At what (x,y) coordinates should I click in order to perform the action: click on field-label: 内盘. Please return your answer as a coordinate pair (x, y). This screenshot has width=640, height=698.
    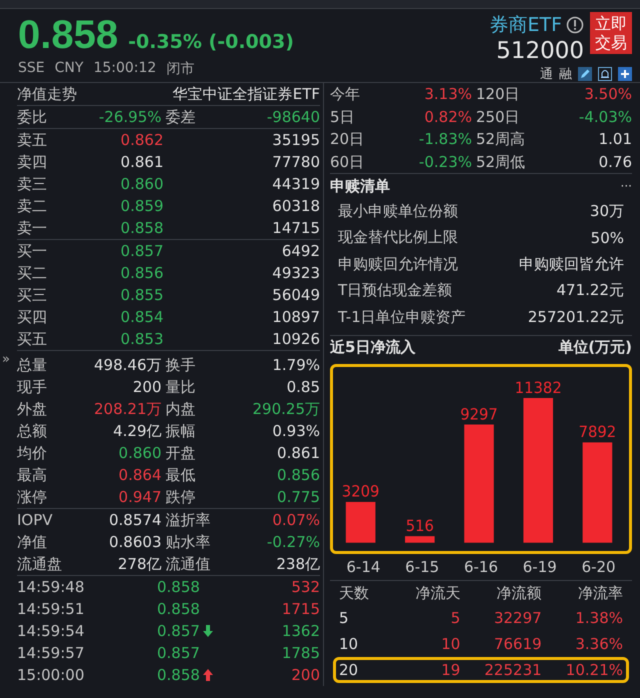
    Looking at the image, I should click on (181, 409).